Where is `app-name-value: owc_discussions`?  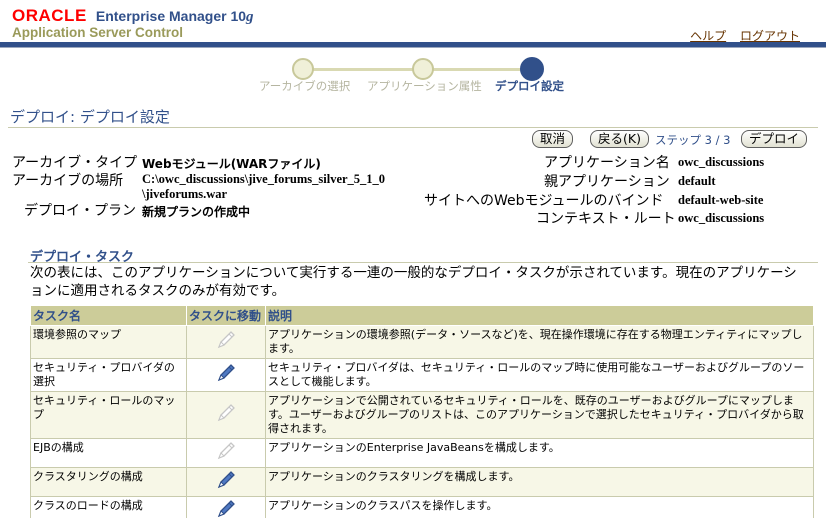 app-name-value: owc_discussions is located at coordinates (721, 162).